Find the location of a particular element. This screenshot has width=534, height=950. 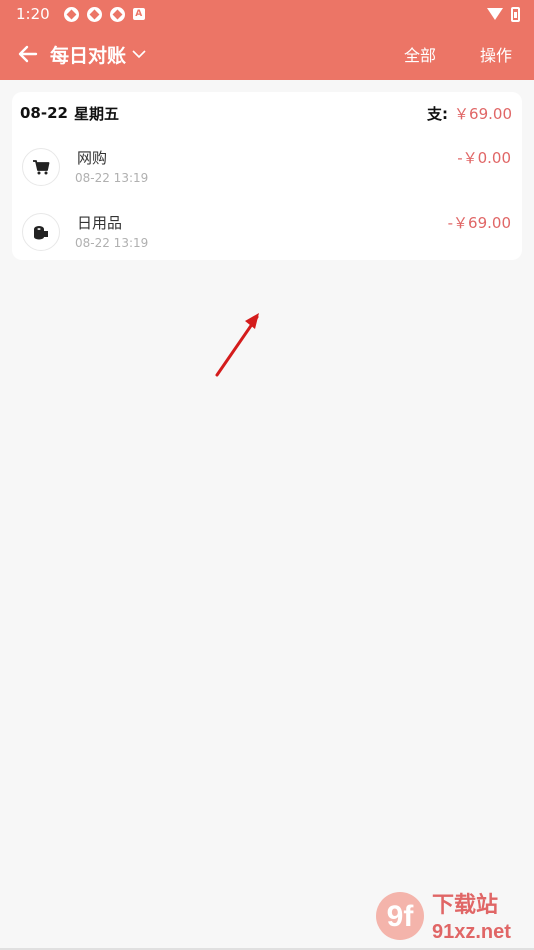

app-bar: 每日对账 全部 操作 is located at coordinates (267, 54).